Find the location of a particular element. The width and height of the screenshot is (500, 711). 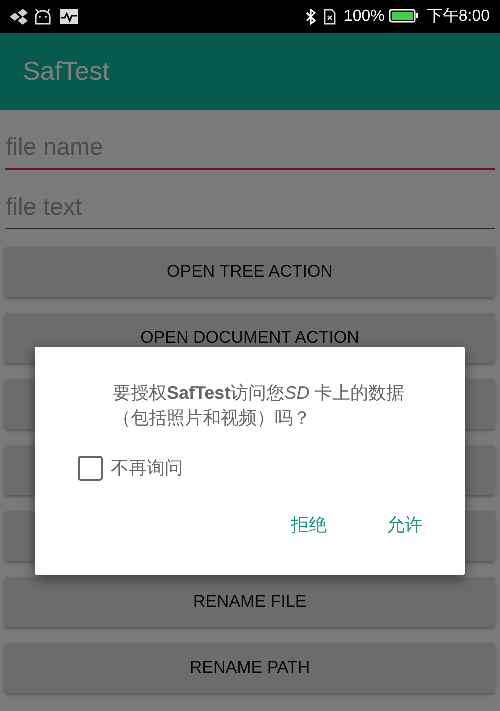

battery-icon is located at coordinates (403, 16).